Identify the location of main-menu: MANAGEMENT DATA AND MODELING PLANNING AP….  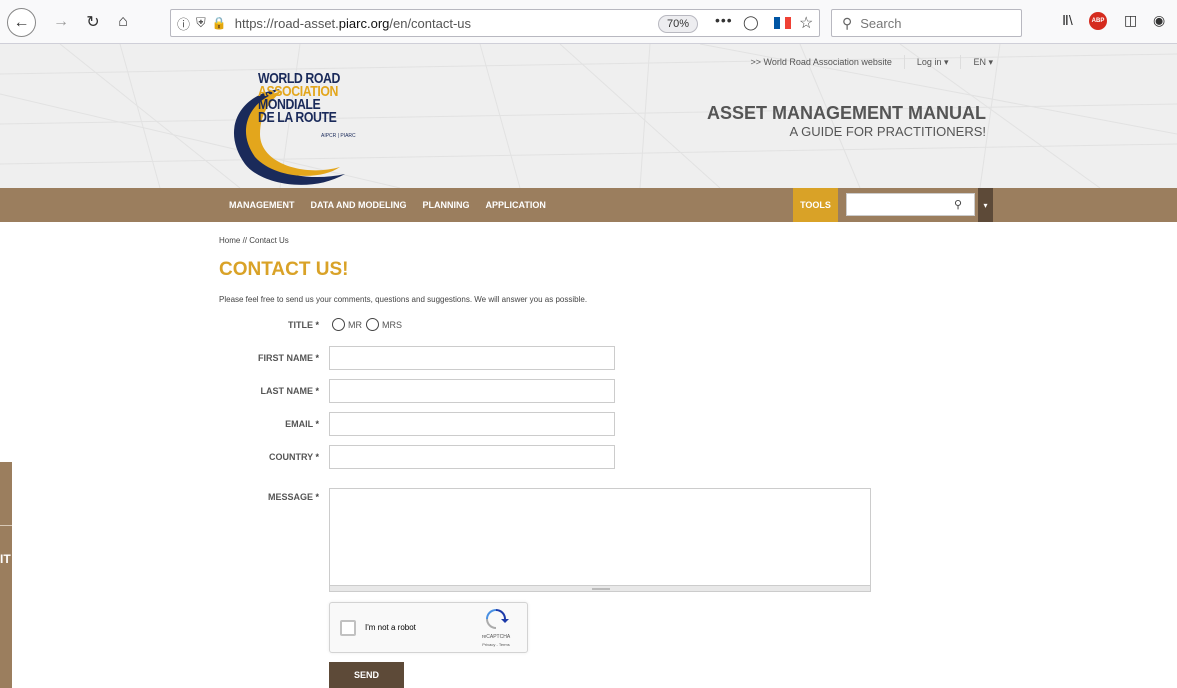
(588, 205).